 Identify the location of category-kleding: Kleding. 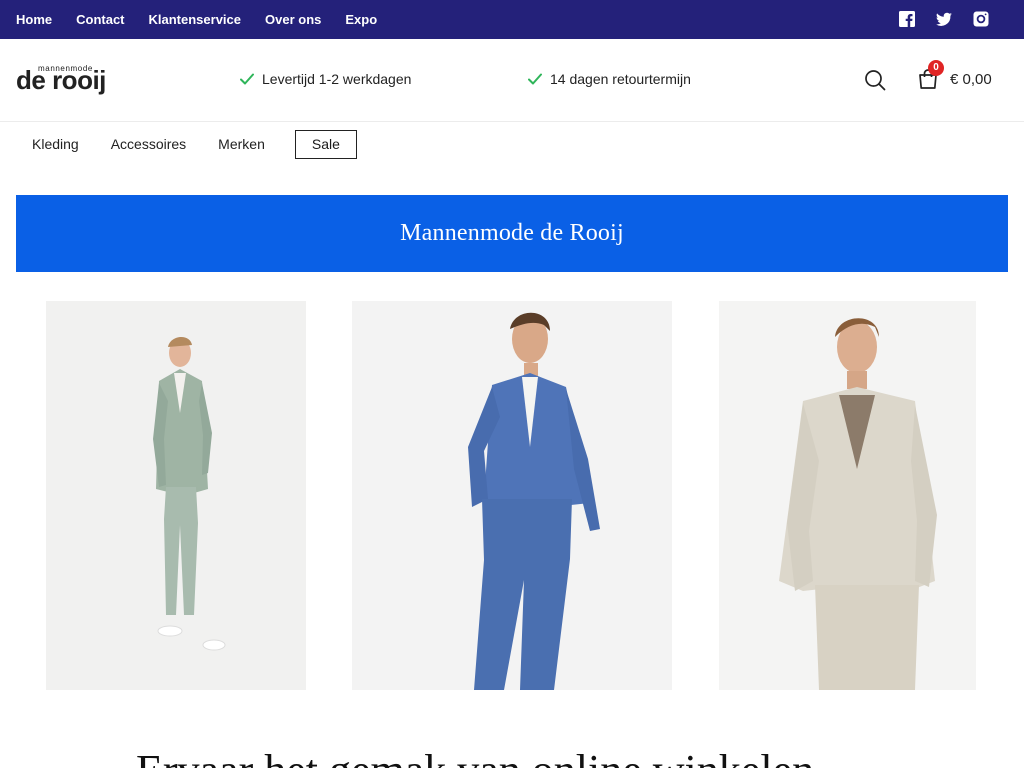
(55, 144).